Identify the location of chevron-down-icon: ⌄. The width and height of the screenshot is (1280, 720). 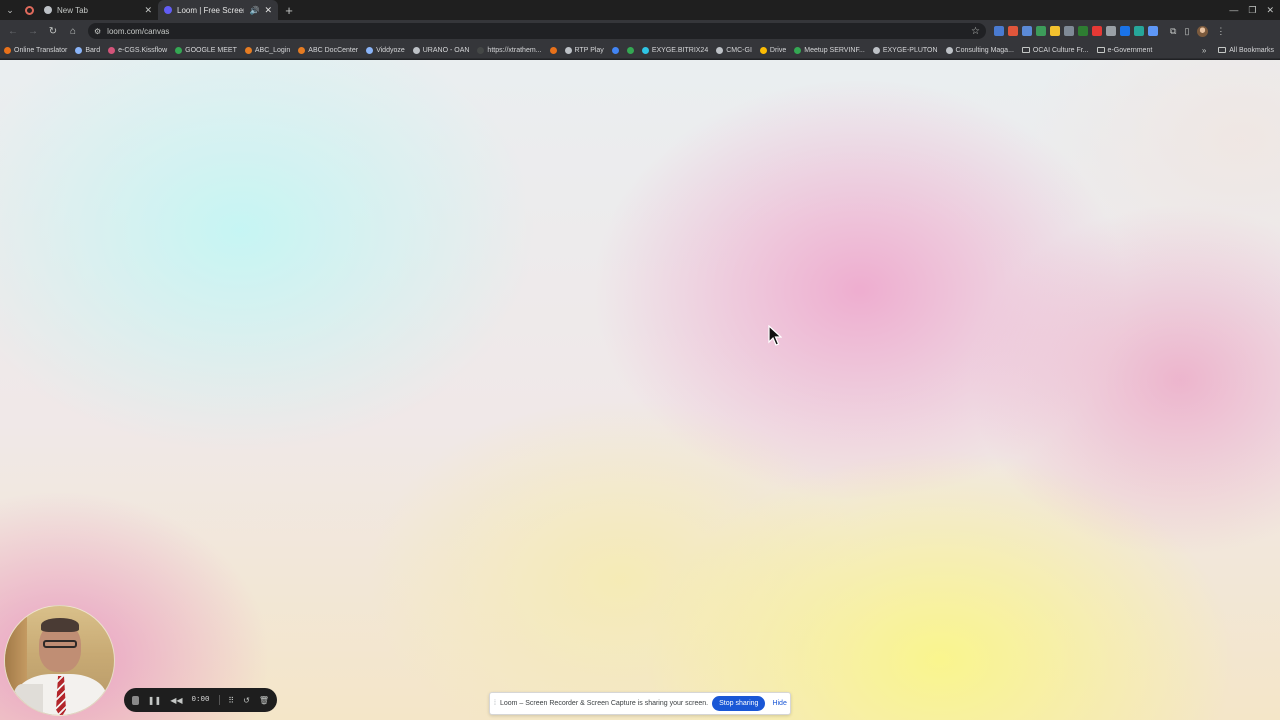
(10, 9).